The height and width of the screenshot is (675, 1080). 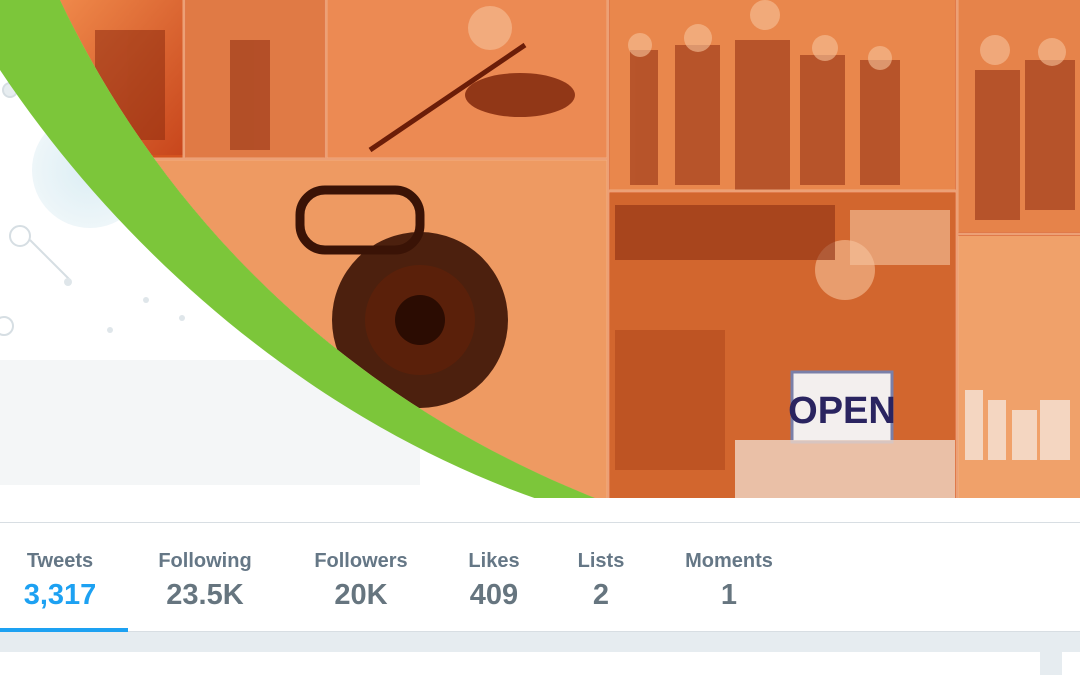 What do you see at coordinates (205, 561) in the screenshot?
I see `nav-following-label: Following` at bounding box center [205, 561].